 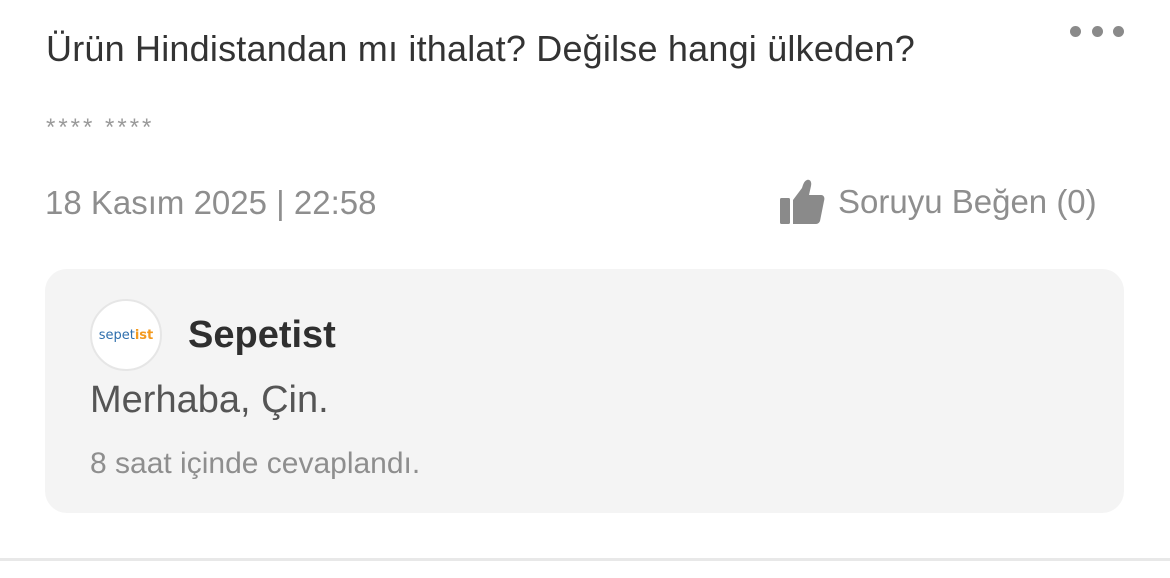 I want to click on answer-response-time: 8 saat içinde cevaplandı., so click(x=255, y=463).